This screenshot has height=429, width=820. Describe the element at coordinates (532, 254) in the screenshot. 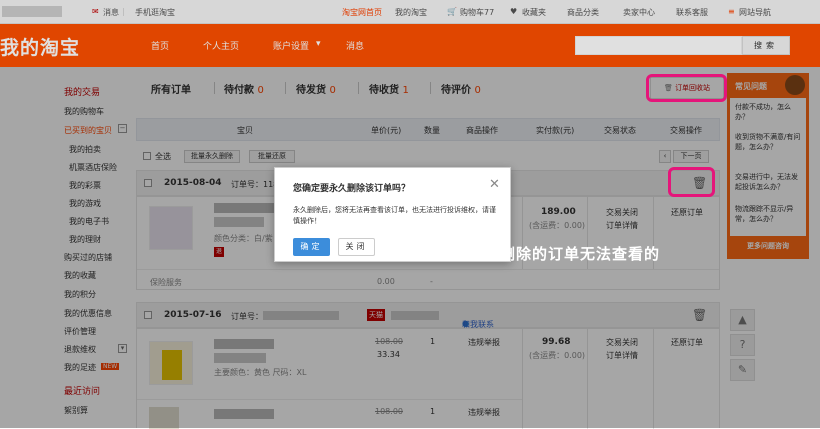

I see `annotation-text: 在订单回收站删除的订单无法查看的` at that location.